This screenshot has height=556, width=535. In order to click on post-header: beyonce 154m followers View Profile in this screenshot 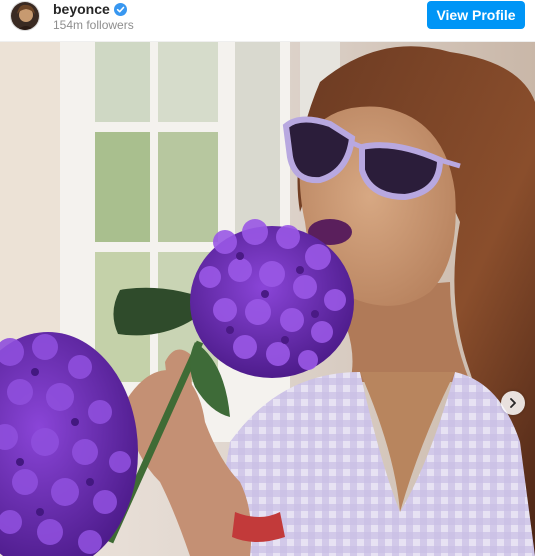, I will do `click(267, 21)`.